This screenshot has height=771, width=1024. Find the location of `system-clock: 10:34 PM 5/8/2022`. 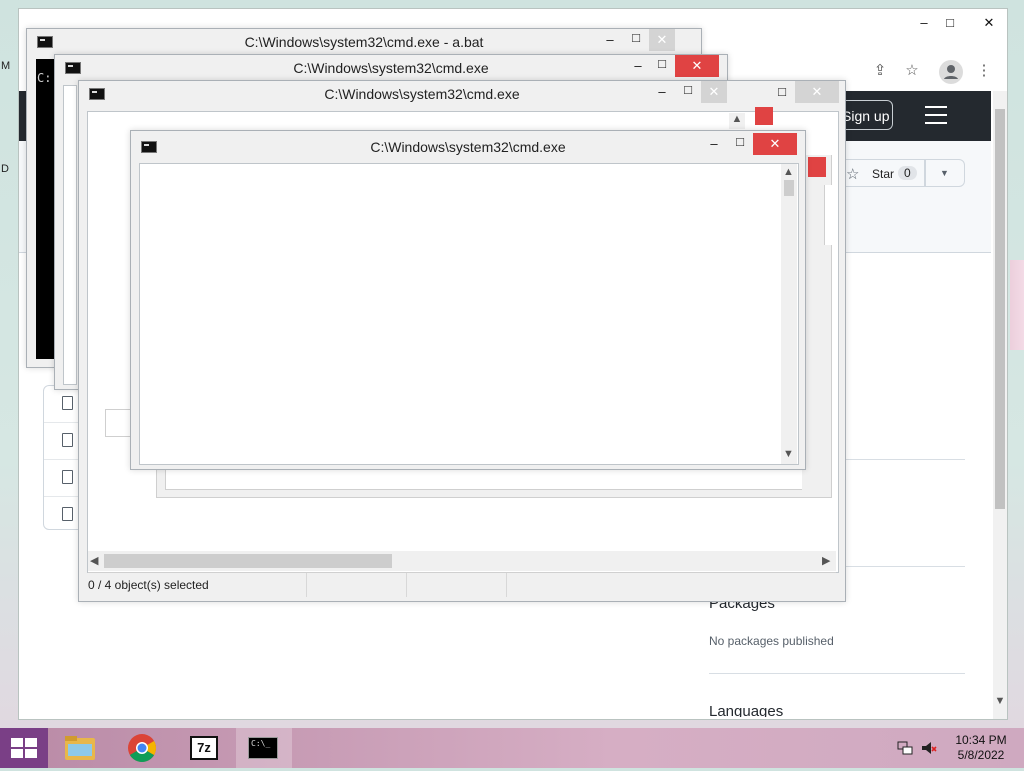

system-clock: 10:34 PM 5/8/2022 is located at coordinates (981, 748).